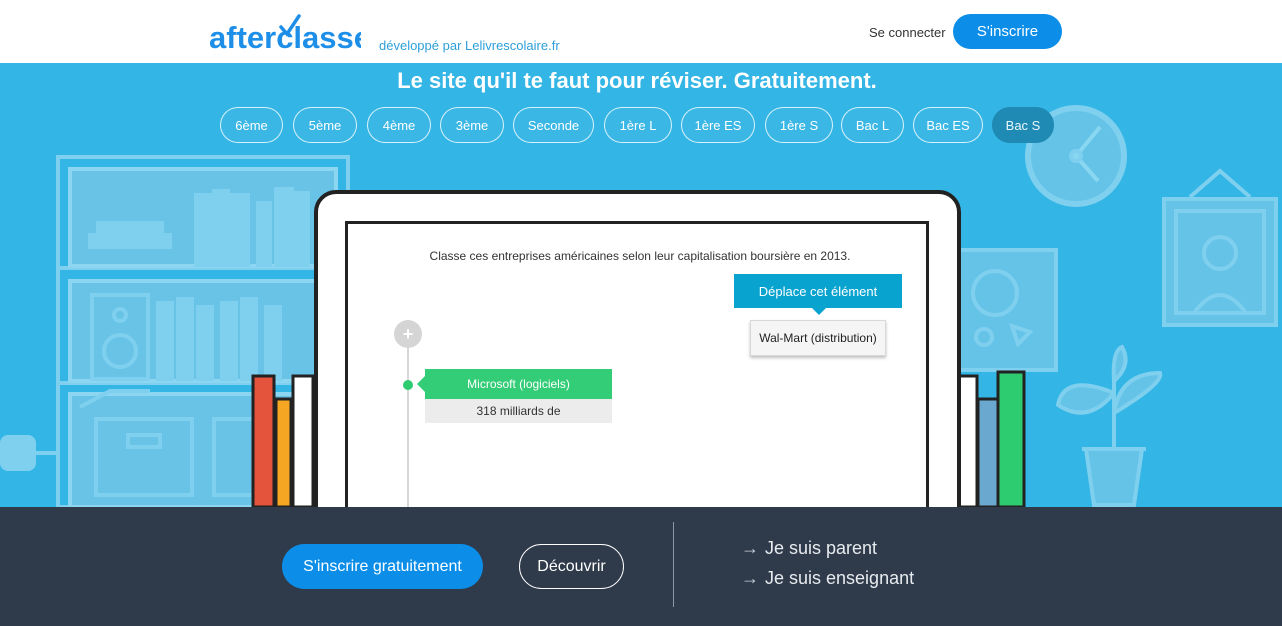 The width and height of the screenshot is (1282, 626). Describe the element at coordinates (818, 294) in the screenshot. I see `drag-hint-tooltip: Déplace cet élément` at that location.